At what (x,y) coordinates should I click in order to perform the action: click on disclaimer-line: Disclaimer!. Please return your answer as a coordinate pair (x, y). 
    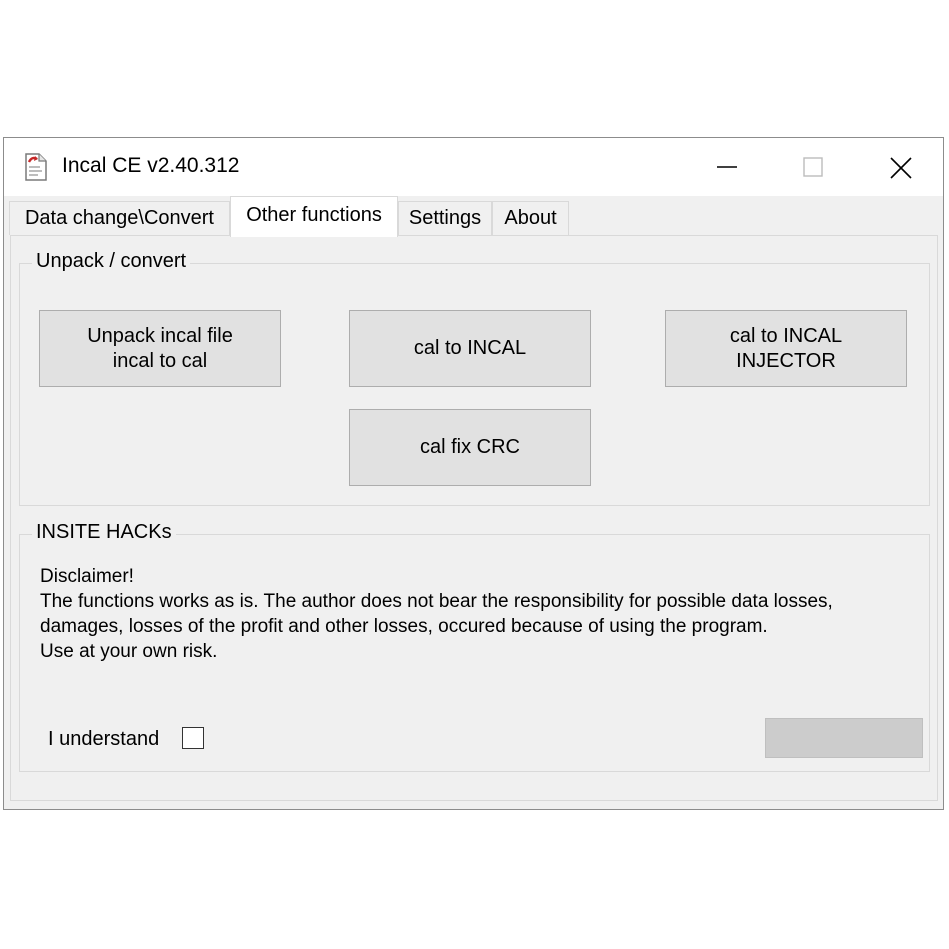
    Looking at the image, I should click on (87, 576).